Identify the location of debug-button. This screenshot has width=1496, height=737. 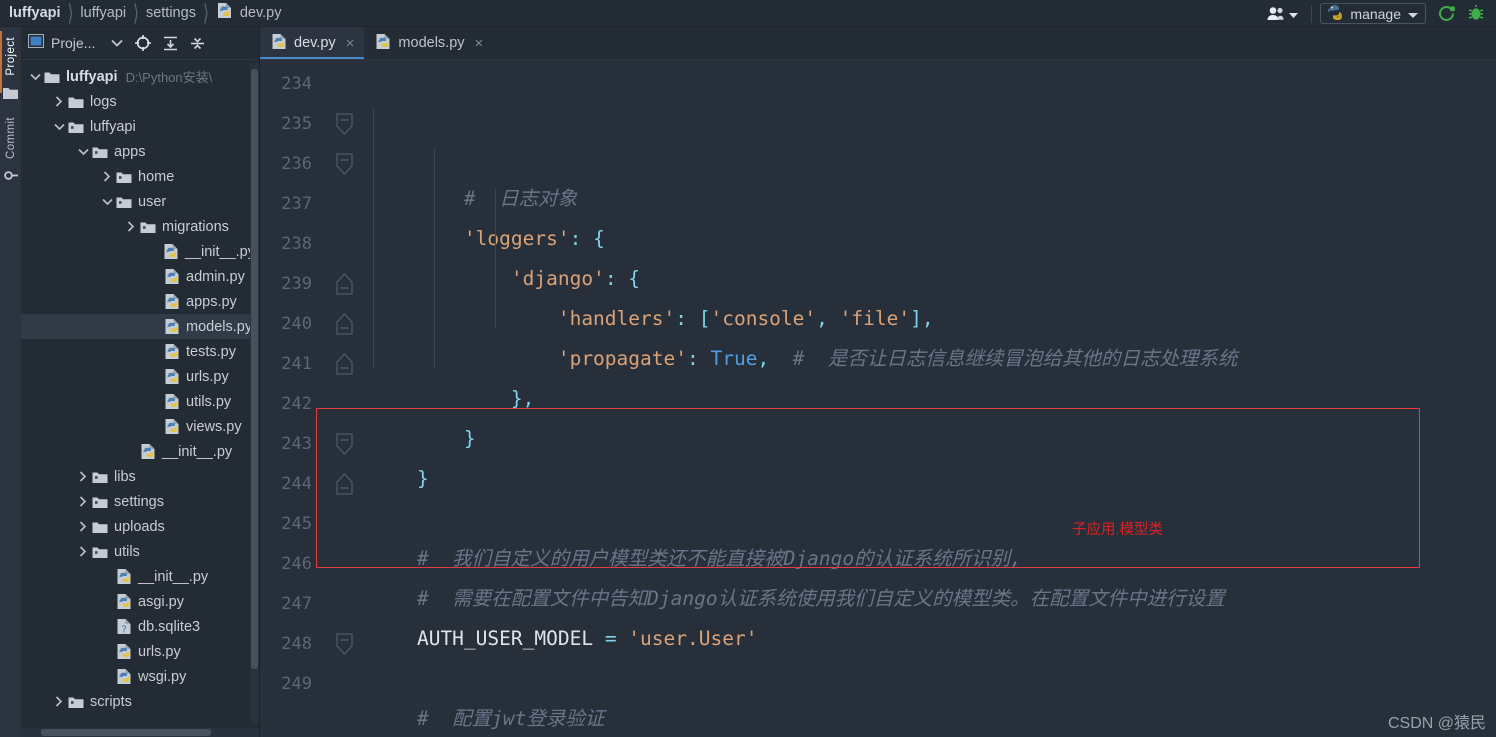
(1476, 13).